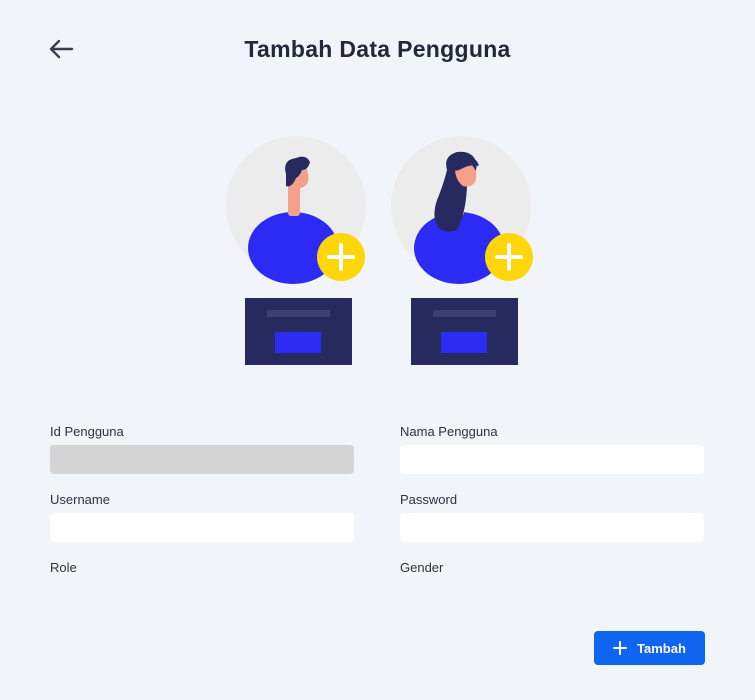  Describe the element at coordinates (552, 527) in the screenshot. I see `password-field` at that location.